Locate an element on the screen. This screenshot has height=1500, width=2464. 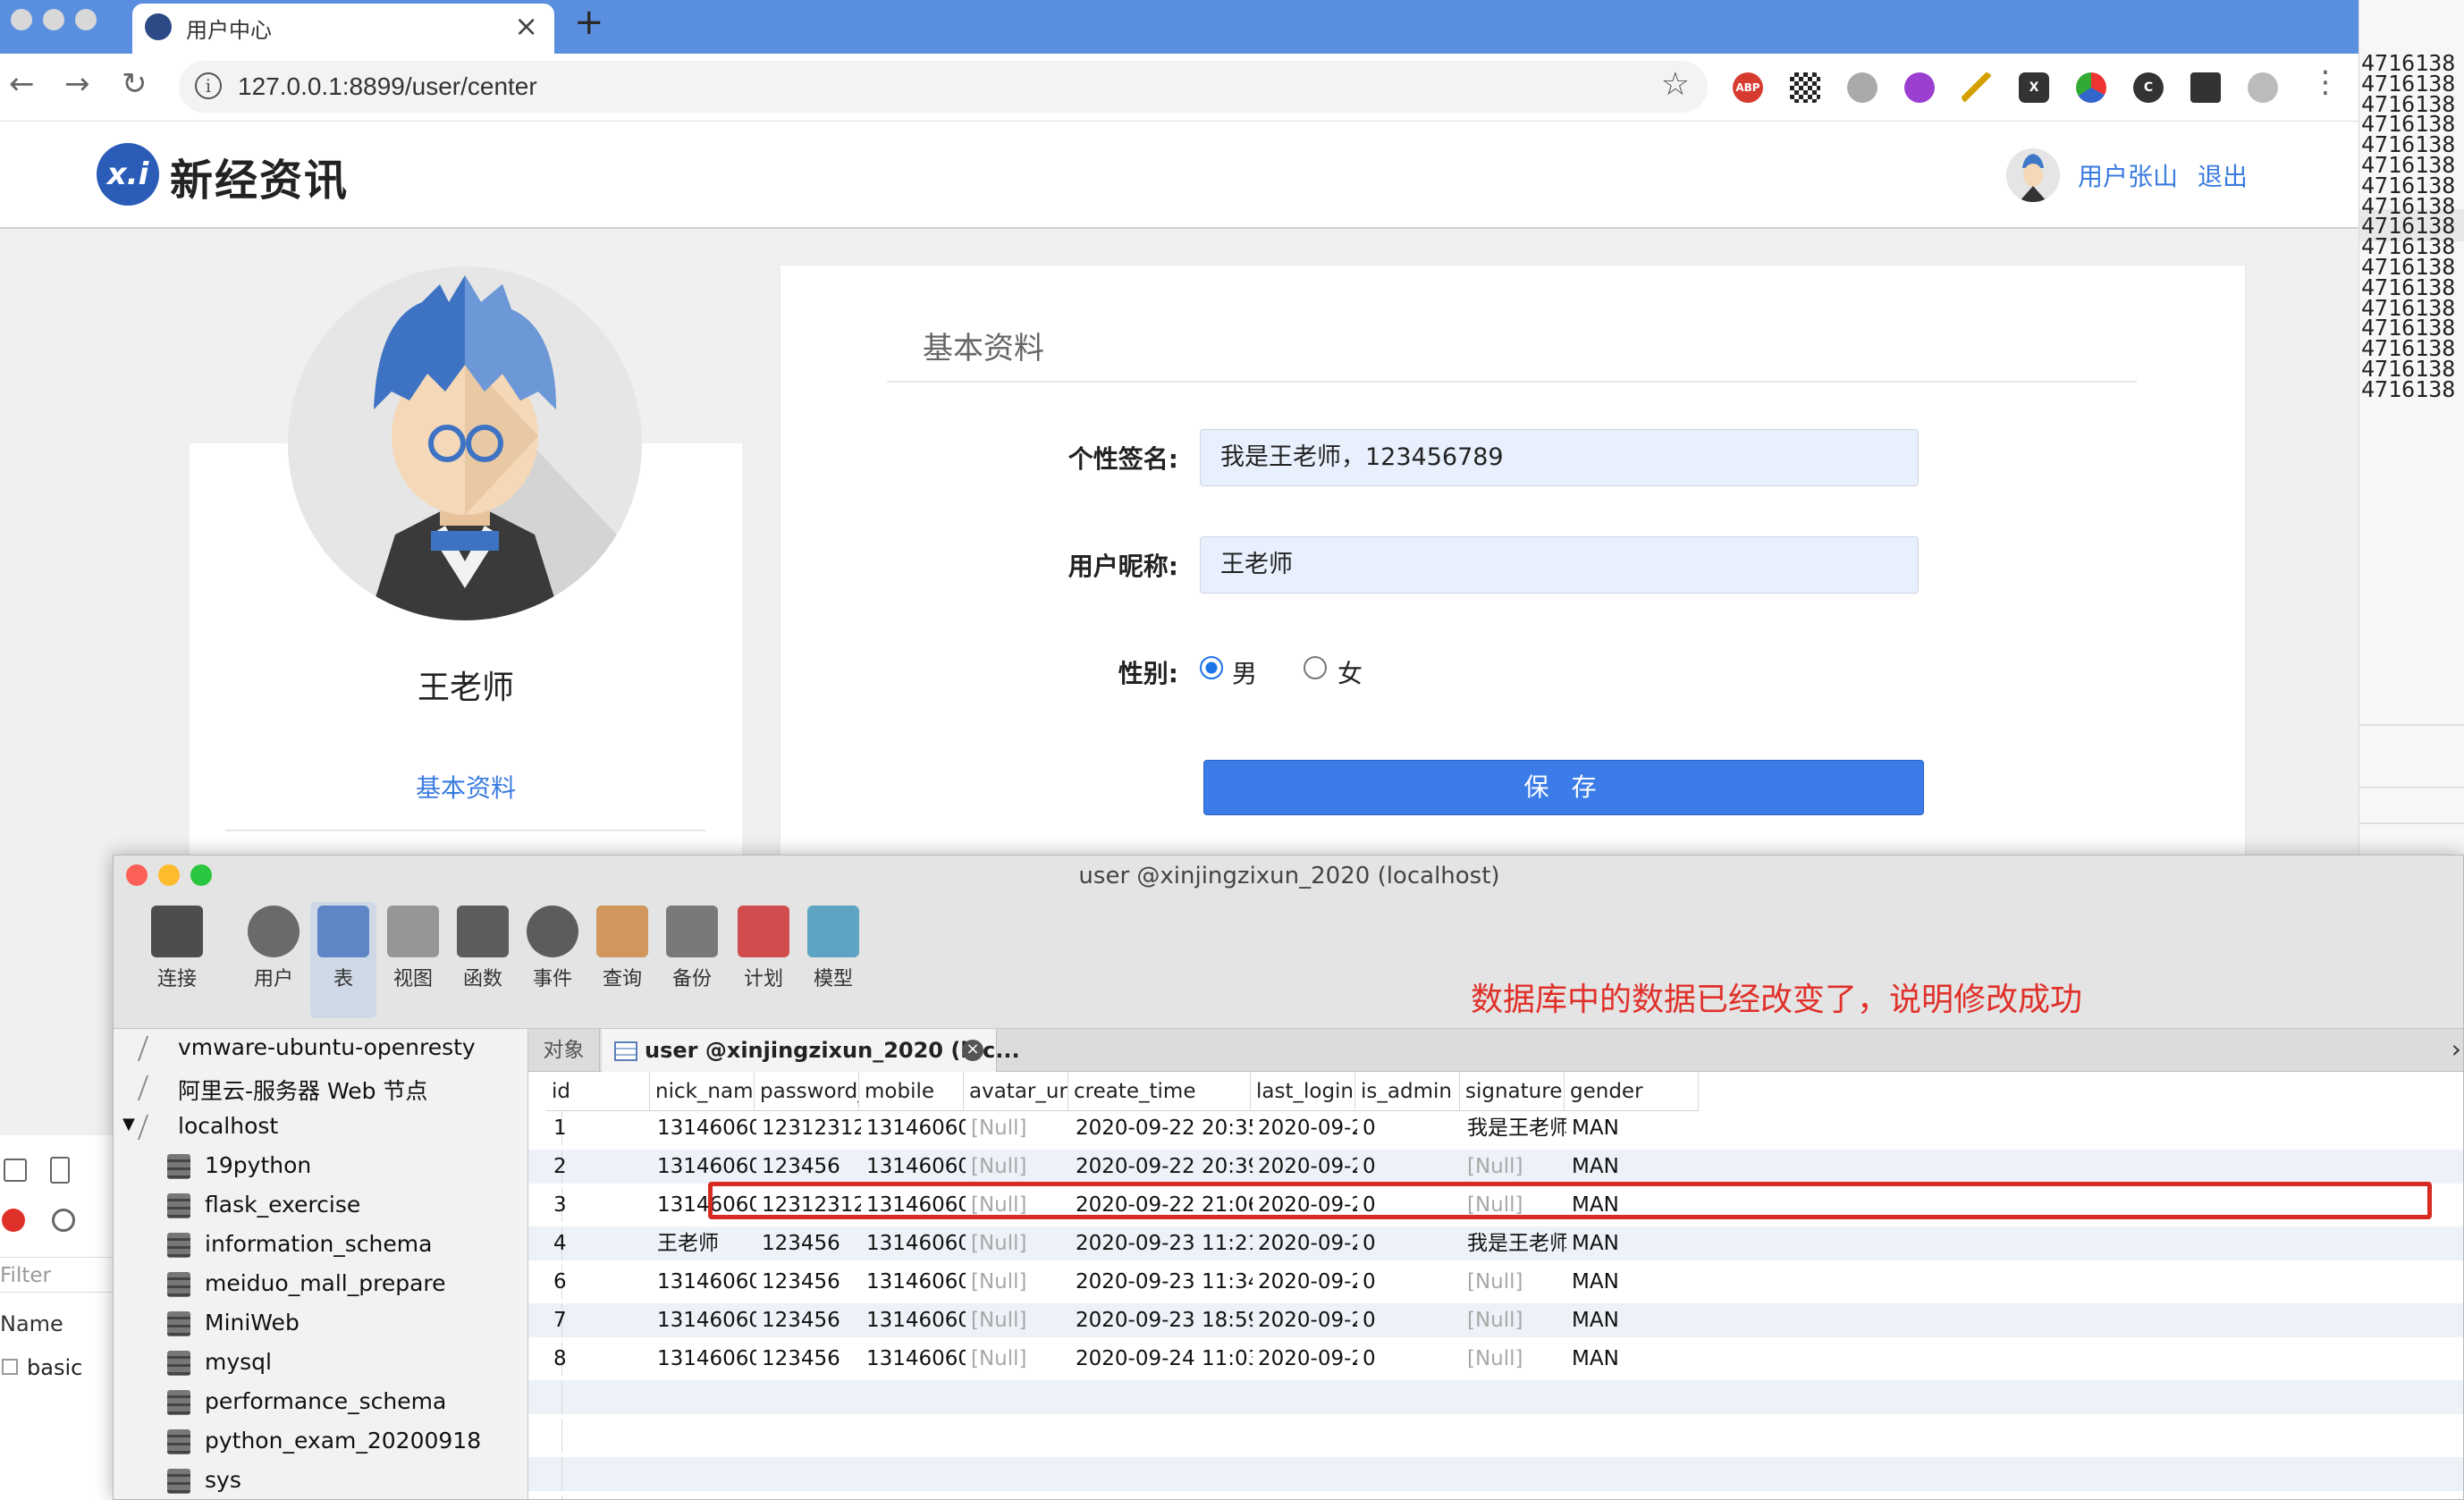
cell-nick-name: 13146060123 is located at coordinates (704, 1359).